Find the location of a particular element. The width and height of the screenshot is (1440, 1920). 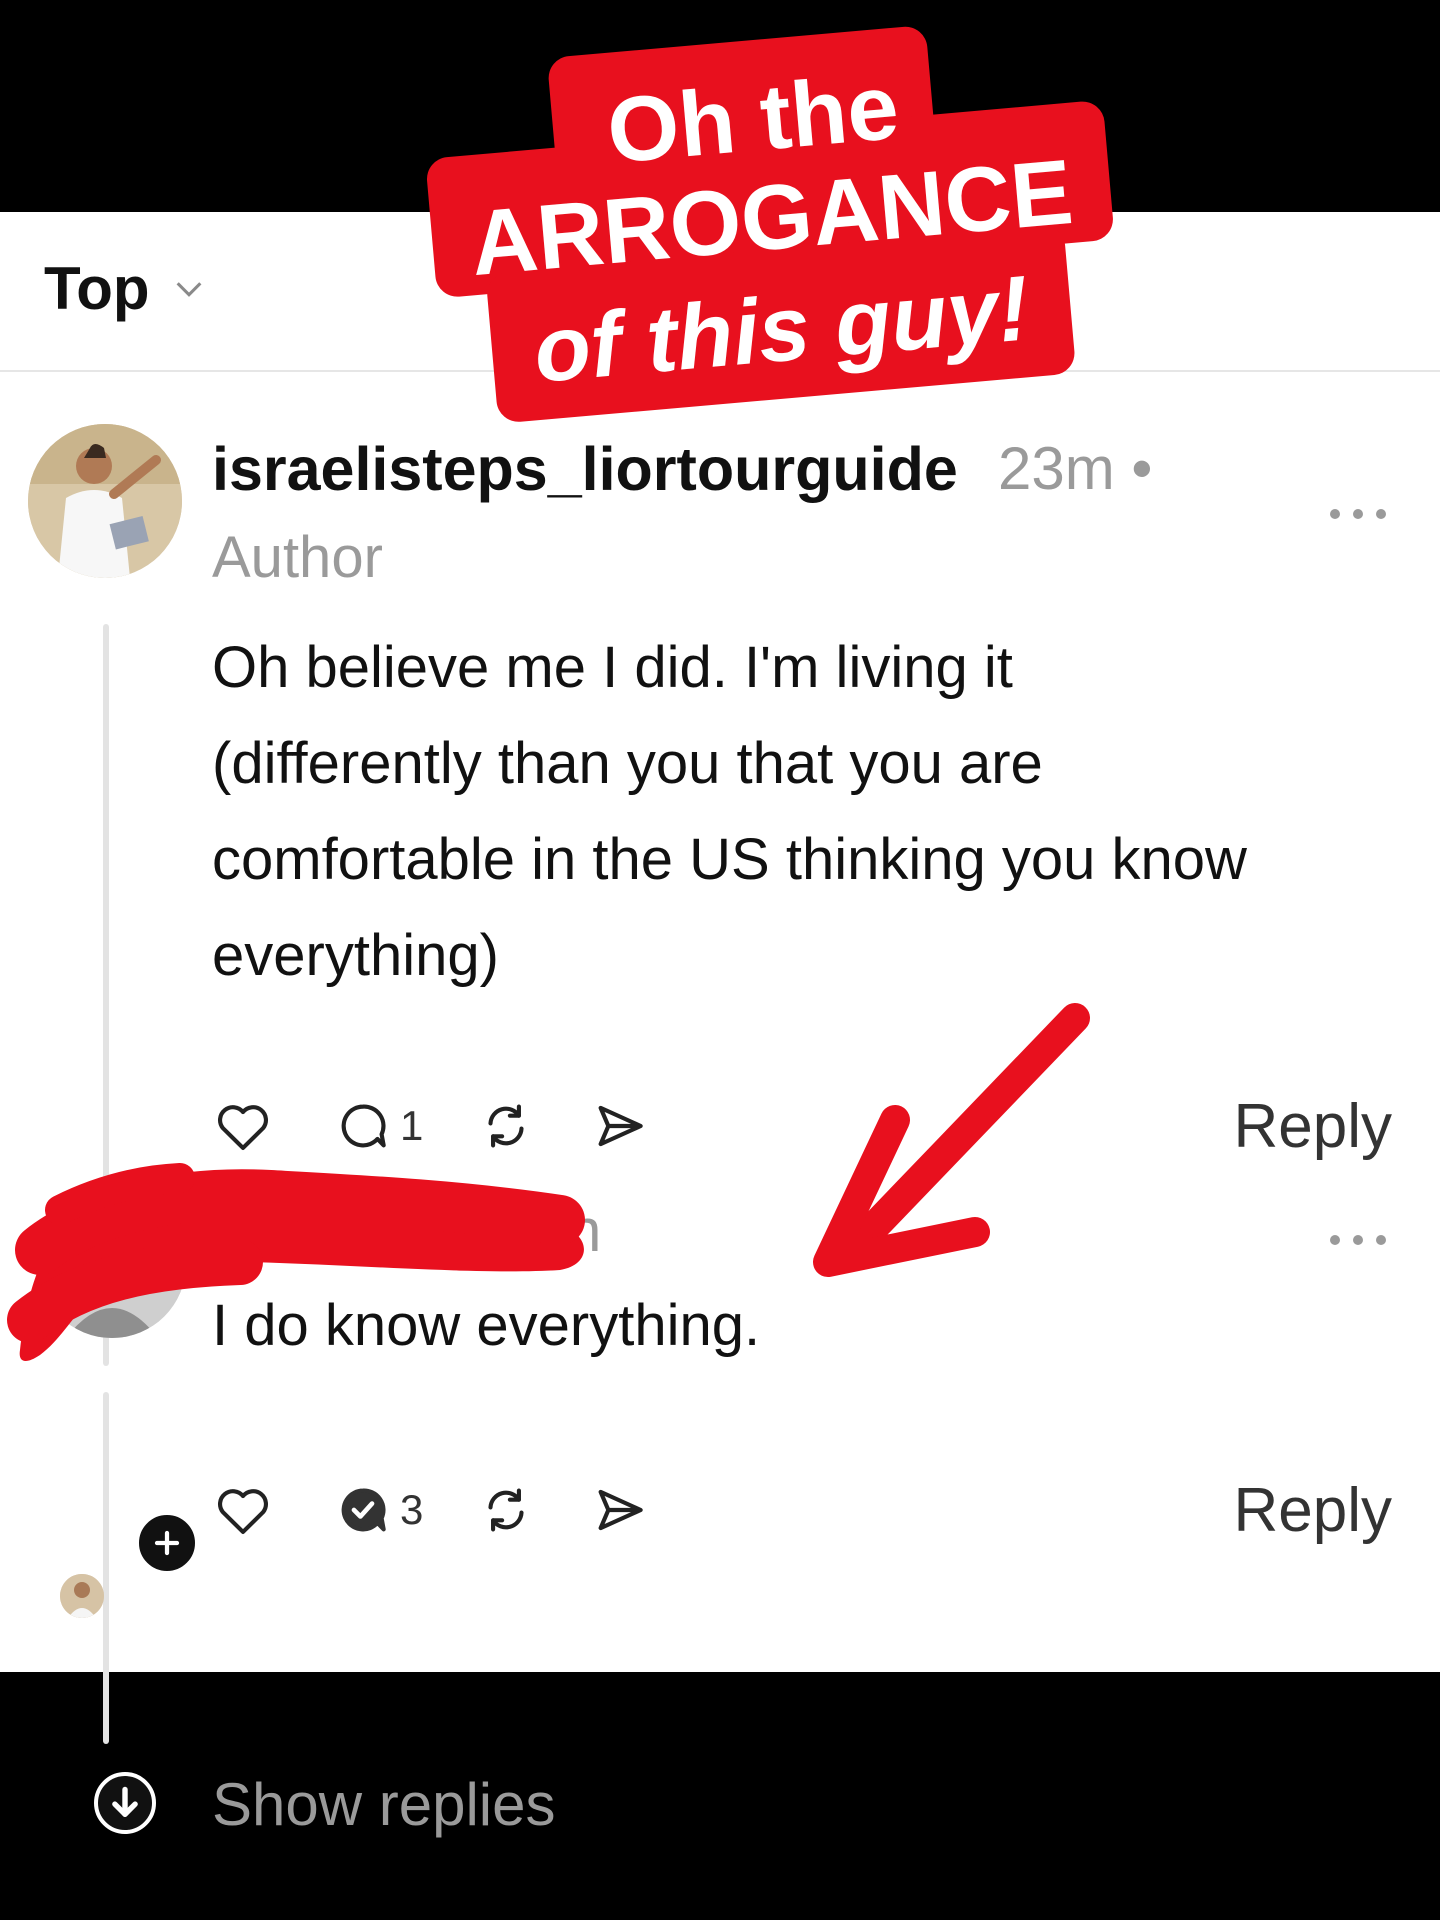

follow-button is located at coordinates (167, 1543).